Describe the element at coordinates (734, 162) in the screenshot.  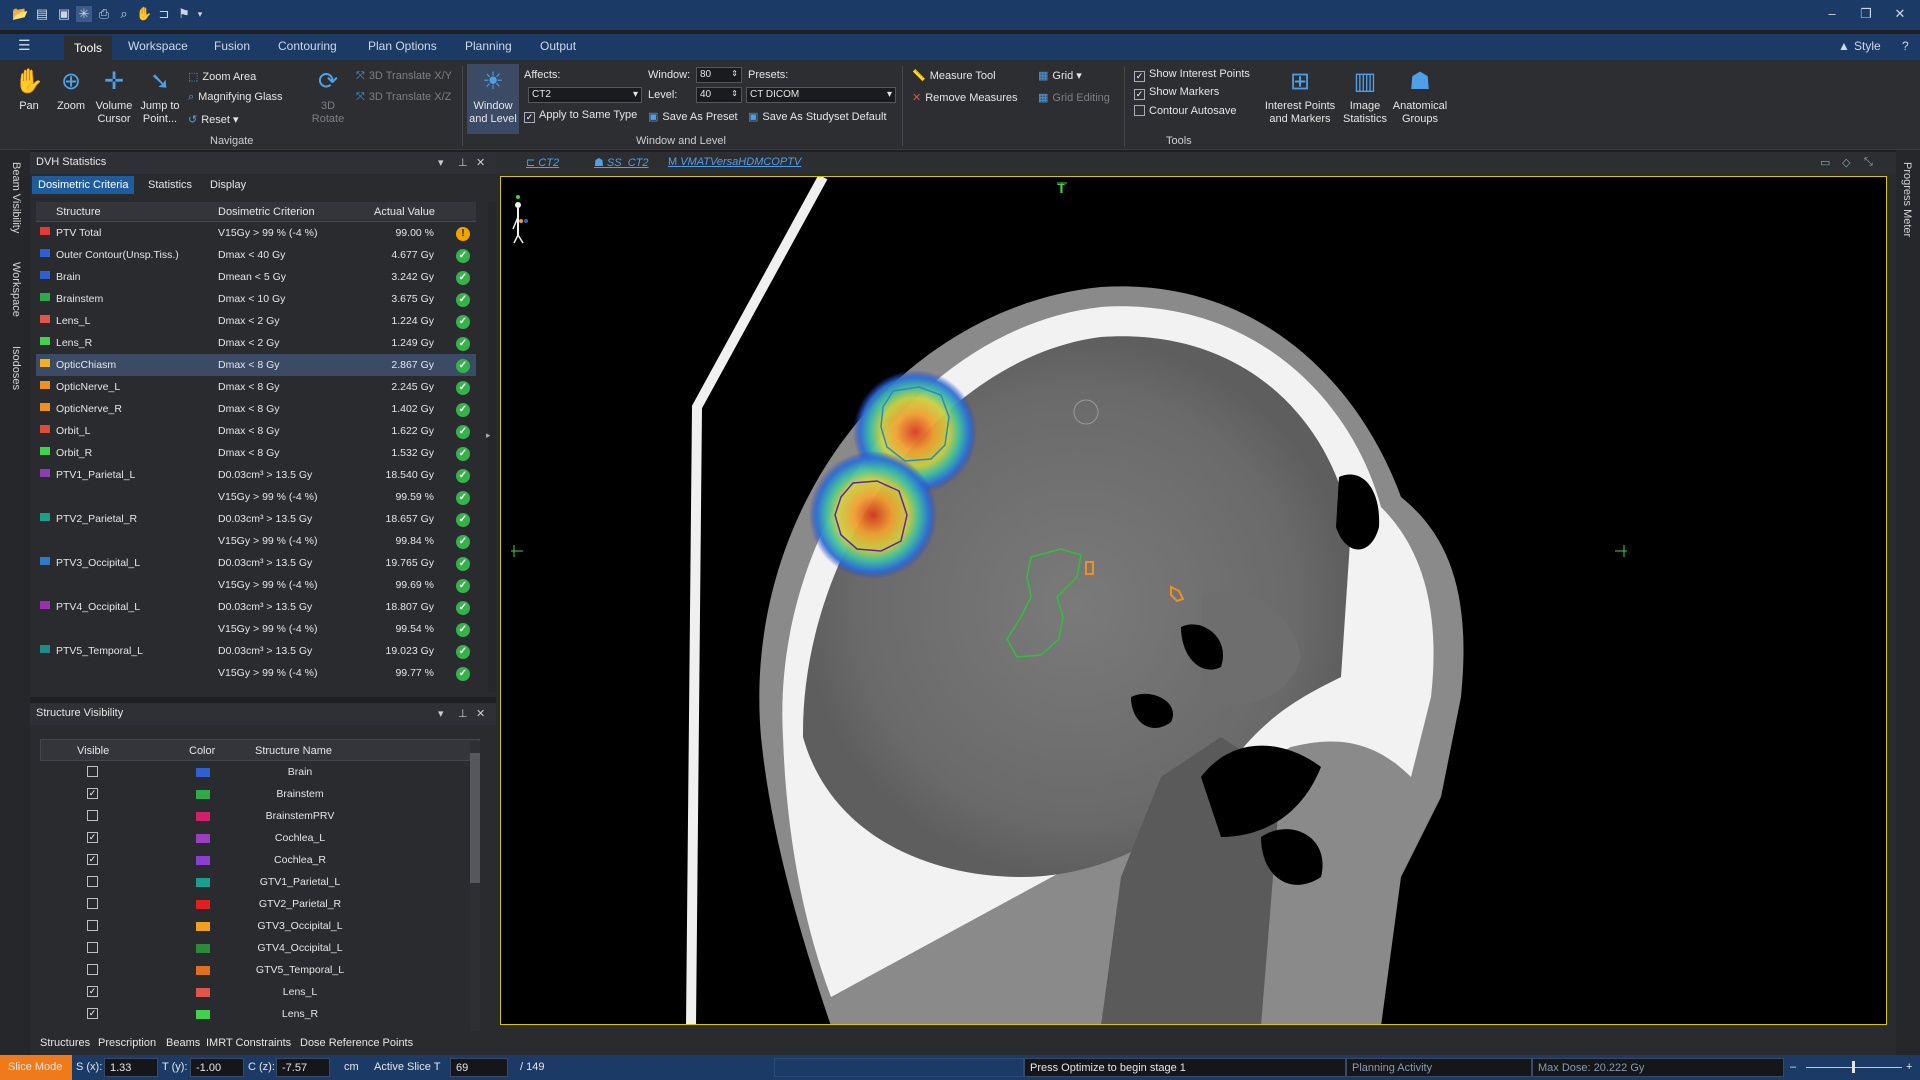
I see `tab-plan: M VMATVersaHDMCOPTV` at that location.